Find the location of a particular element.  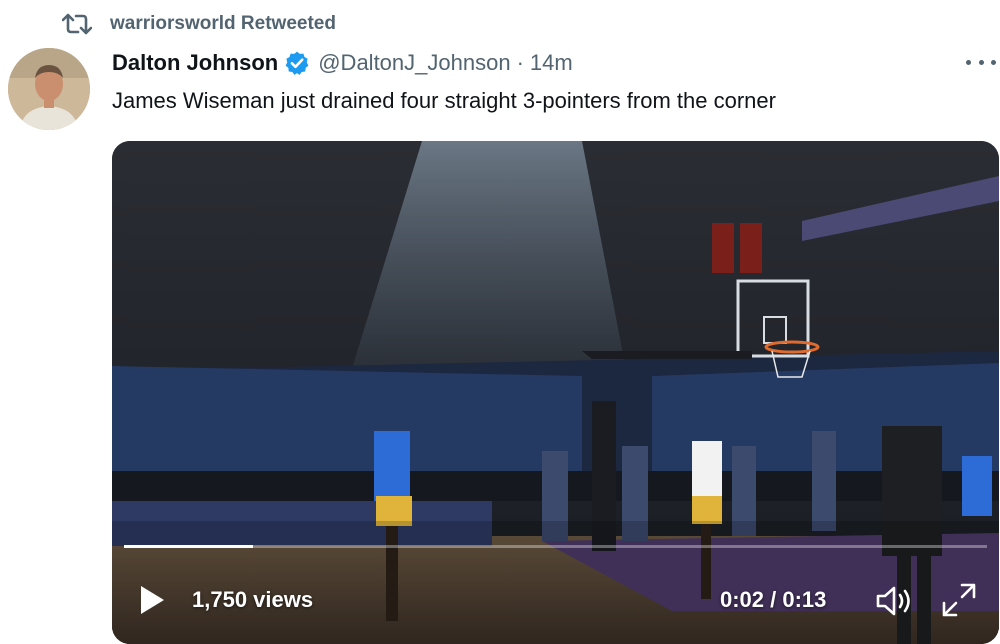

tweet-timestamp: 14m is located at coordinates (551, 63).